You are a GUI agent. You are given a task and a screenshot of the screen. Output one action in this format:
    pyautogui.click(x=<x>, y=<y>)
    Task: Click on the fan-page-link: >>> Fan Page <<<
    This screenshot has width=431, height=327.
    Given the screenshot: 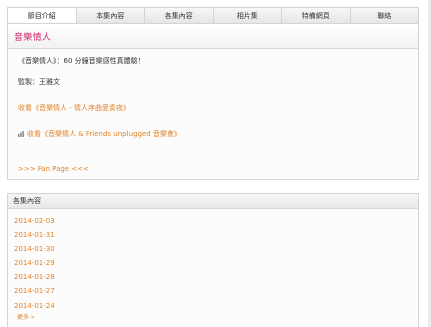 What is the action you would take?
    pyautogui.click(x=53, y=169)
    